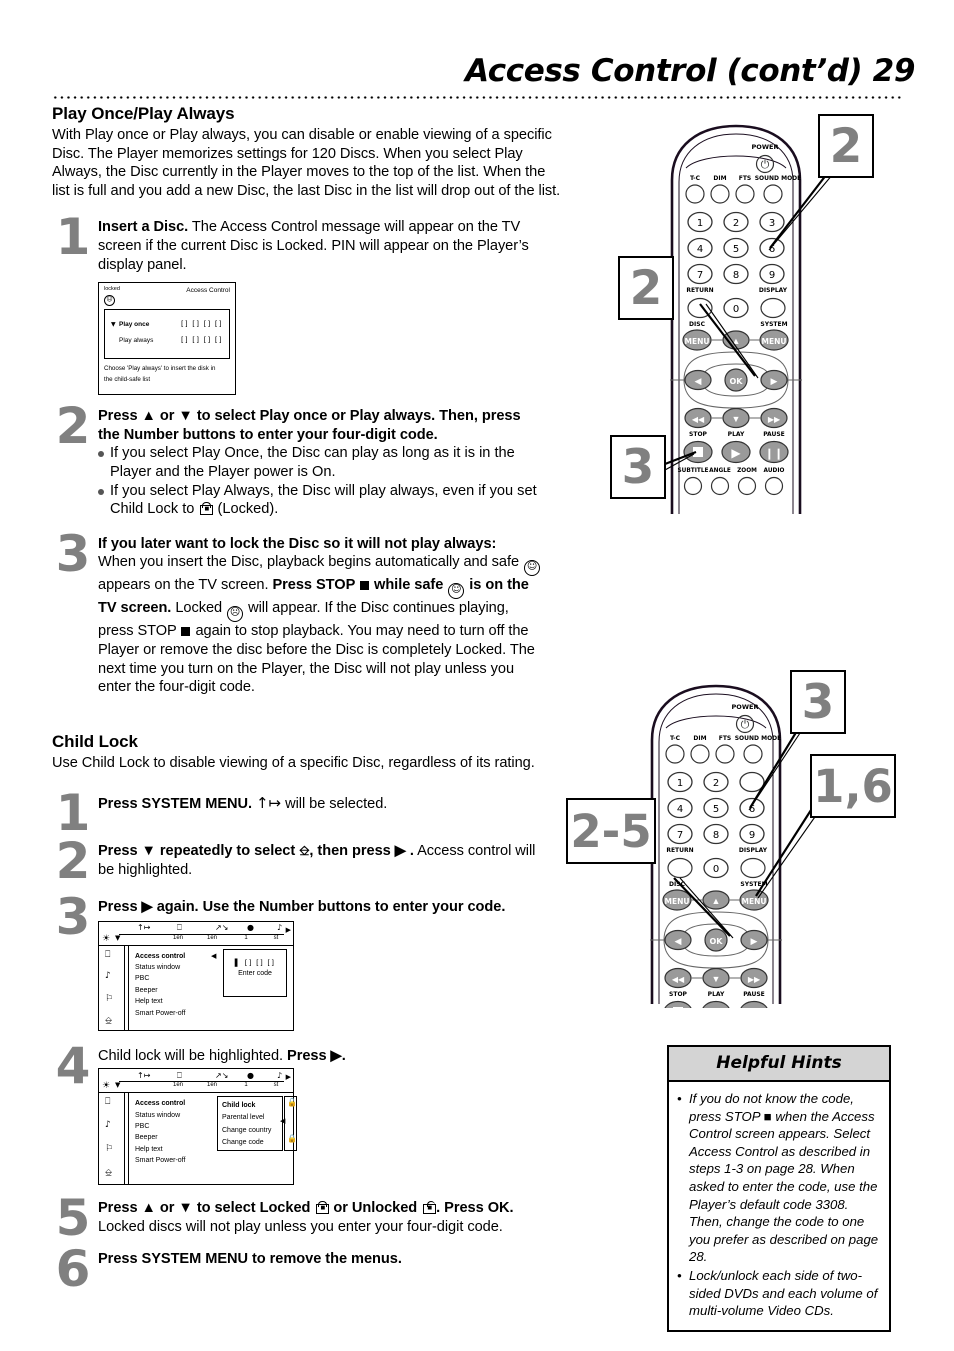 The width and height of the screenshot is (954, 1351). I want to click on return-label: RETURN, so click(679, 850).